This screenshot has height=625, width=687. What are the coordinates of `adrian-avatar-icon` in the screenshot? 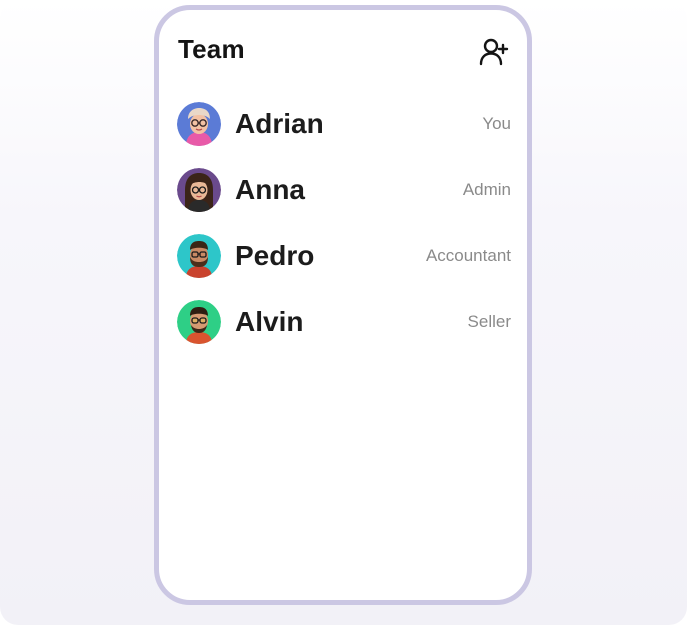 It's located at (199, 124).